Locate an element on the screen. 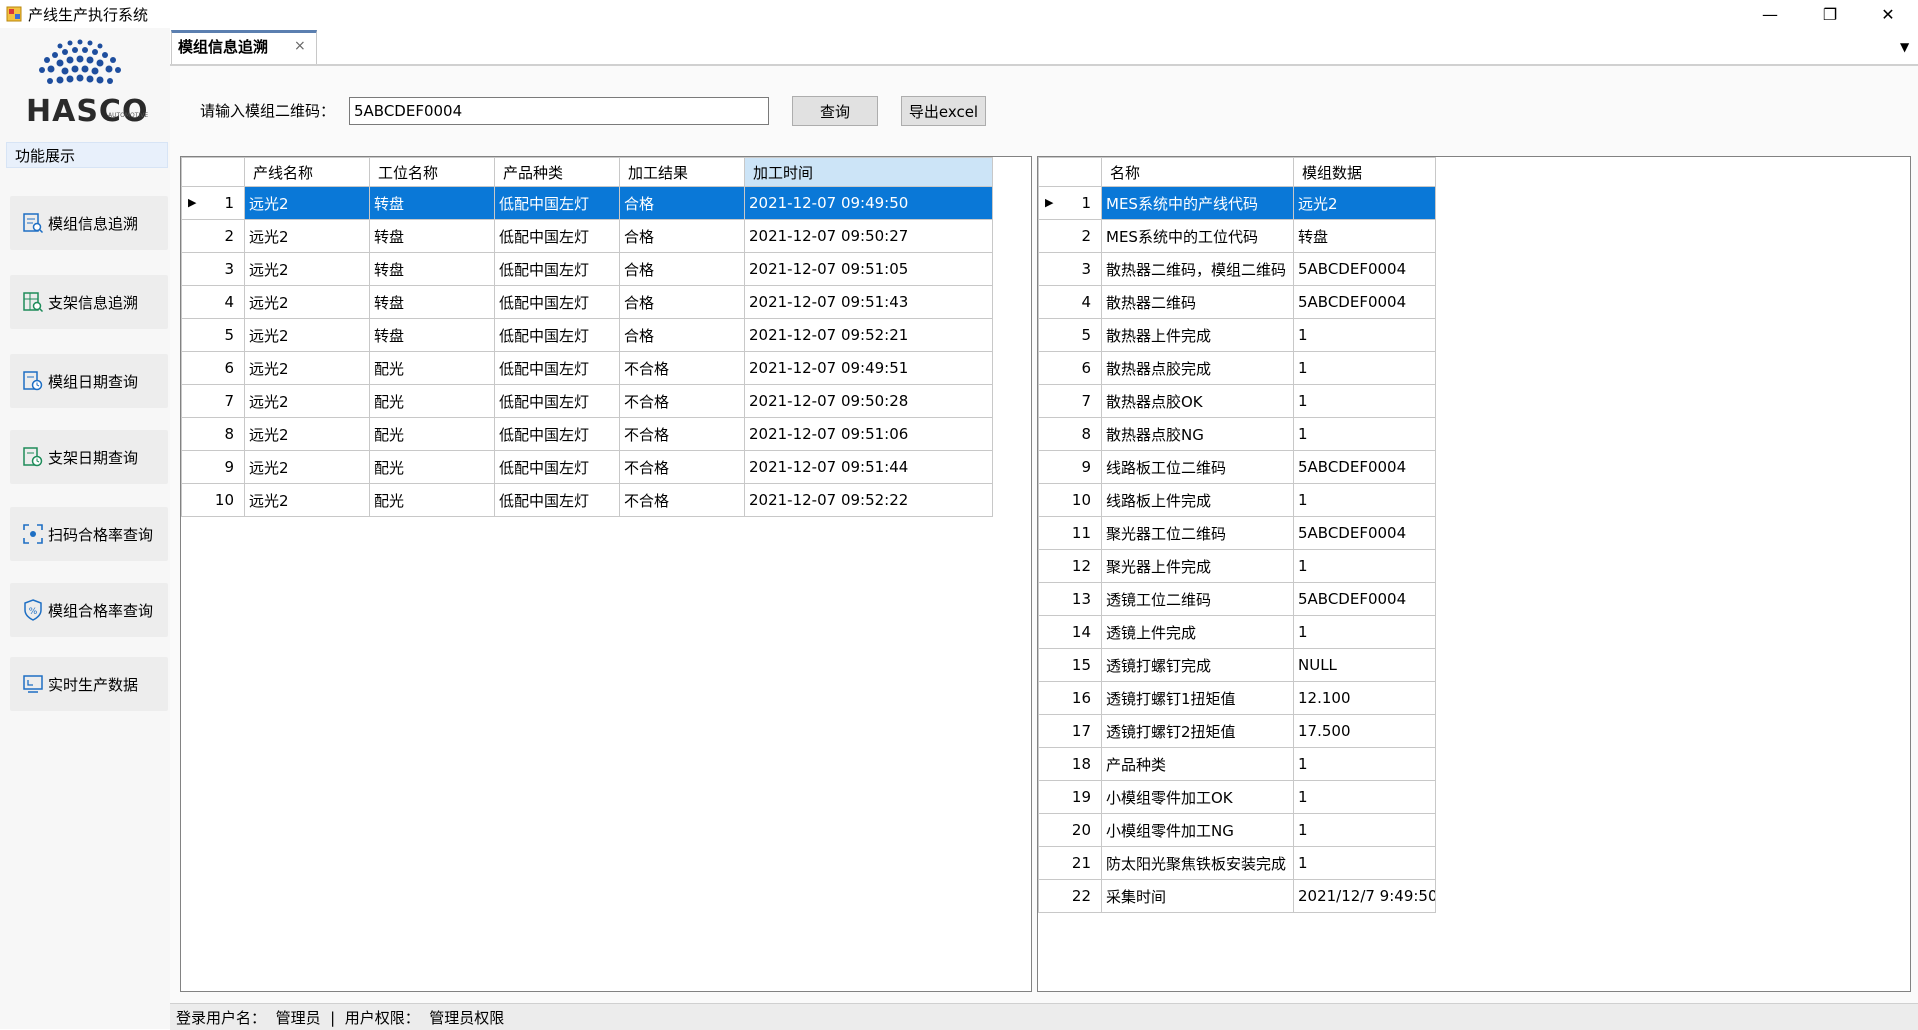  table-cell: 聚光器工位二维码 is located at coordinates (1197, 533).